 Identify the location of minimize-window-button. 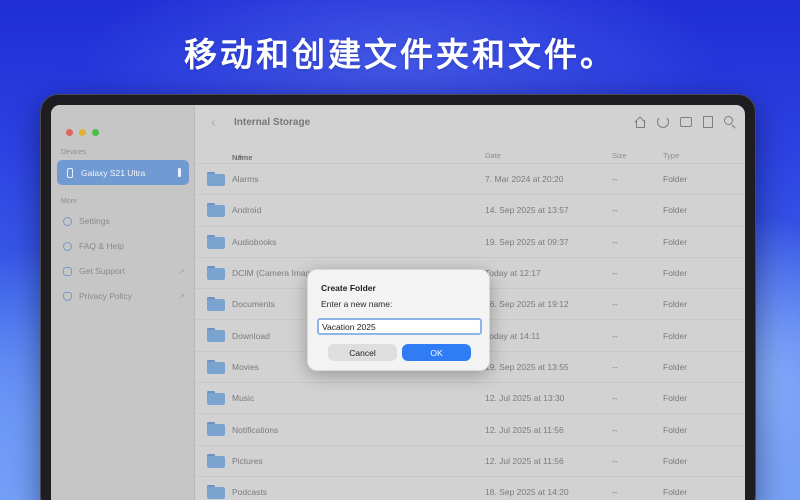
(82, 132).